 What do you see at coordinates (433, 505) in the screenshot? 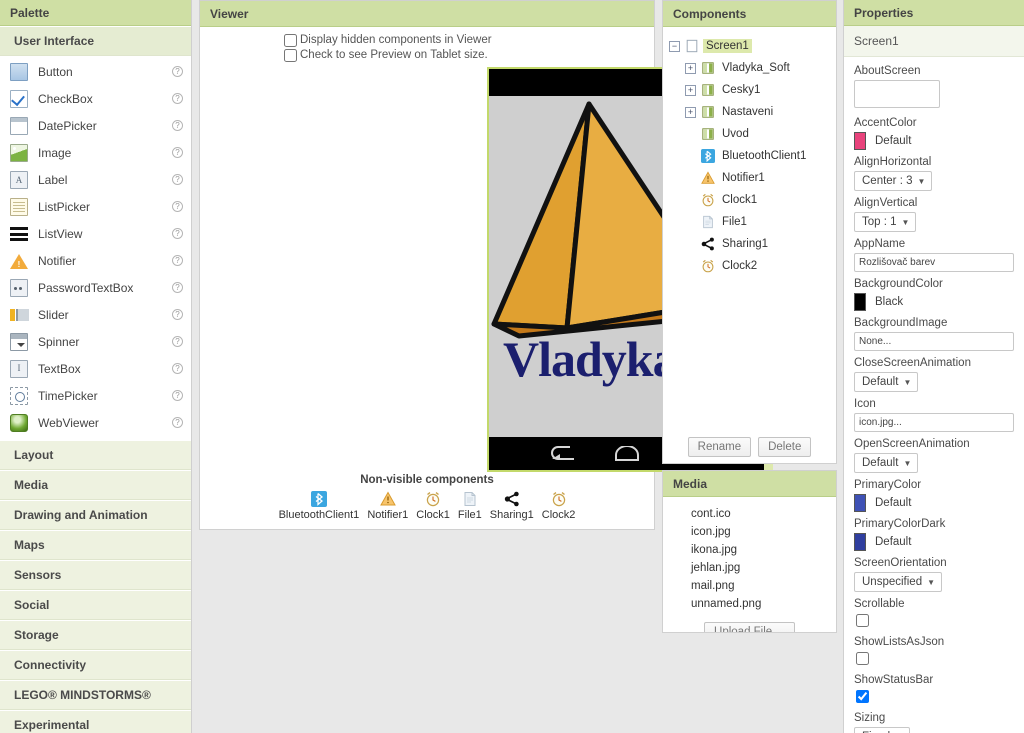
I see `non-visible-component-clock1: Clock1` at bounding box center [433, 505].